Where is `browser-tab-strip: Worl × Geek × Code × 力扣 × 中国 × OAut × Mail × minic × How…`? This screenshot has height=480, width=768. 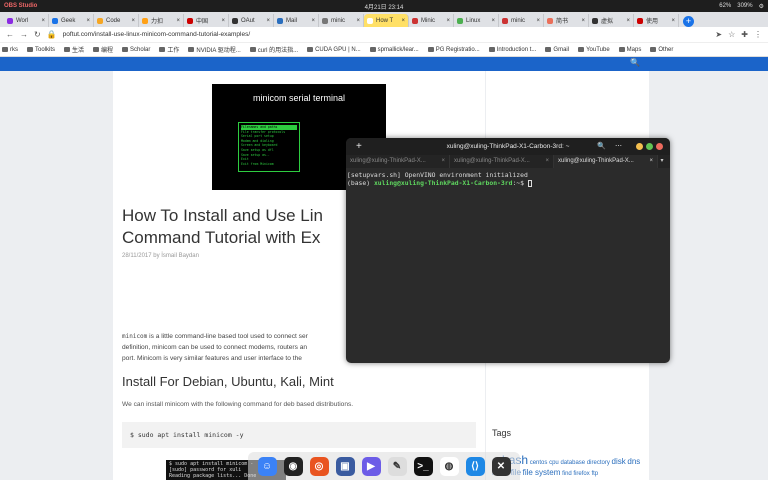
browser-tab-strip: Worl × Geek × Code × 力扣 × 中国 × OAut × Mail × minic × How… is located at coordinates (384, 19).